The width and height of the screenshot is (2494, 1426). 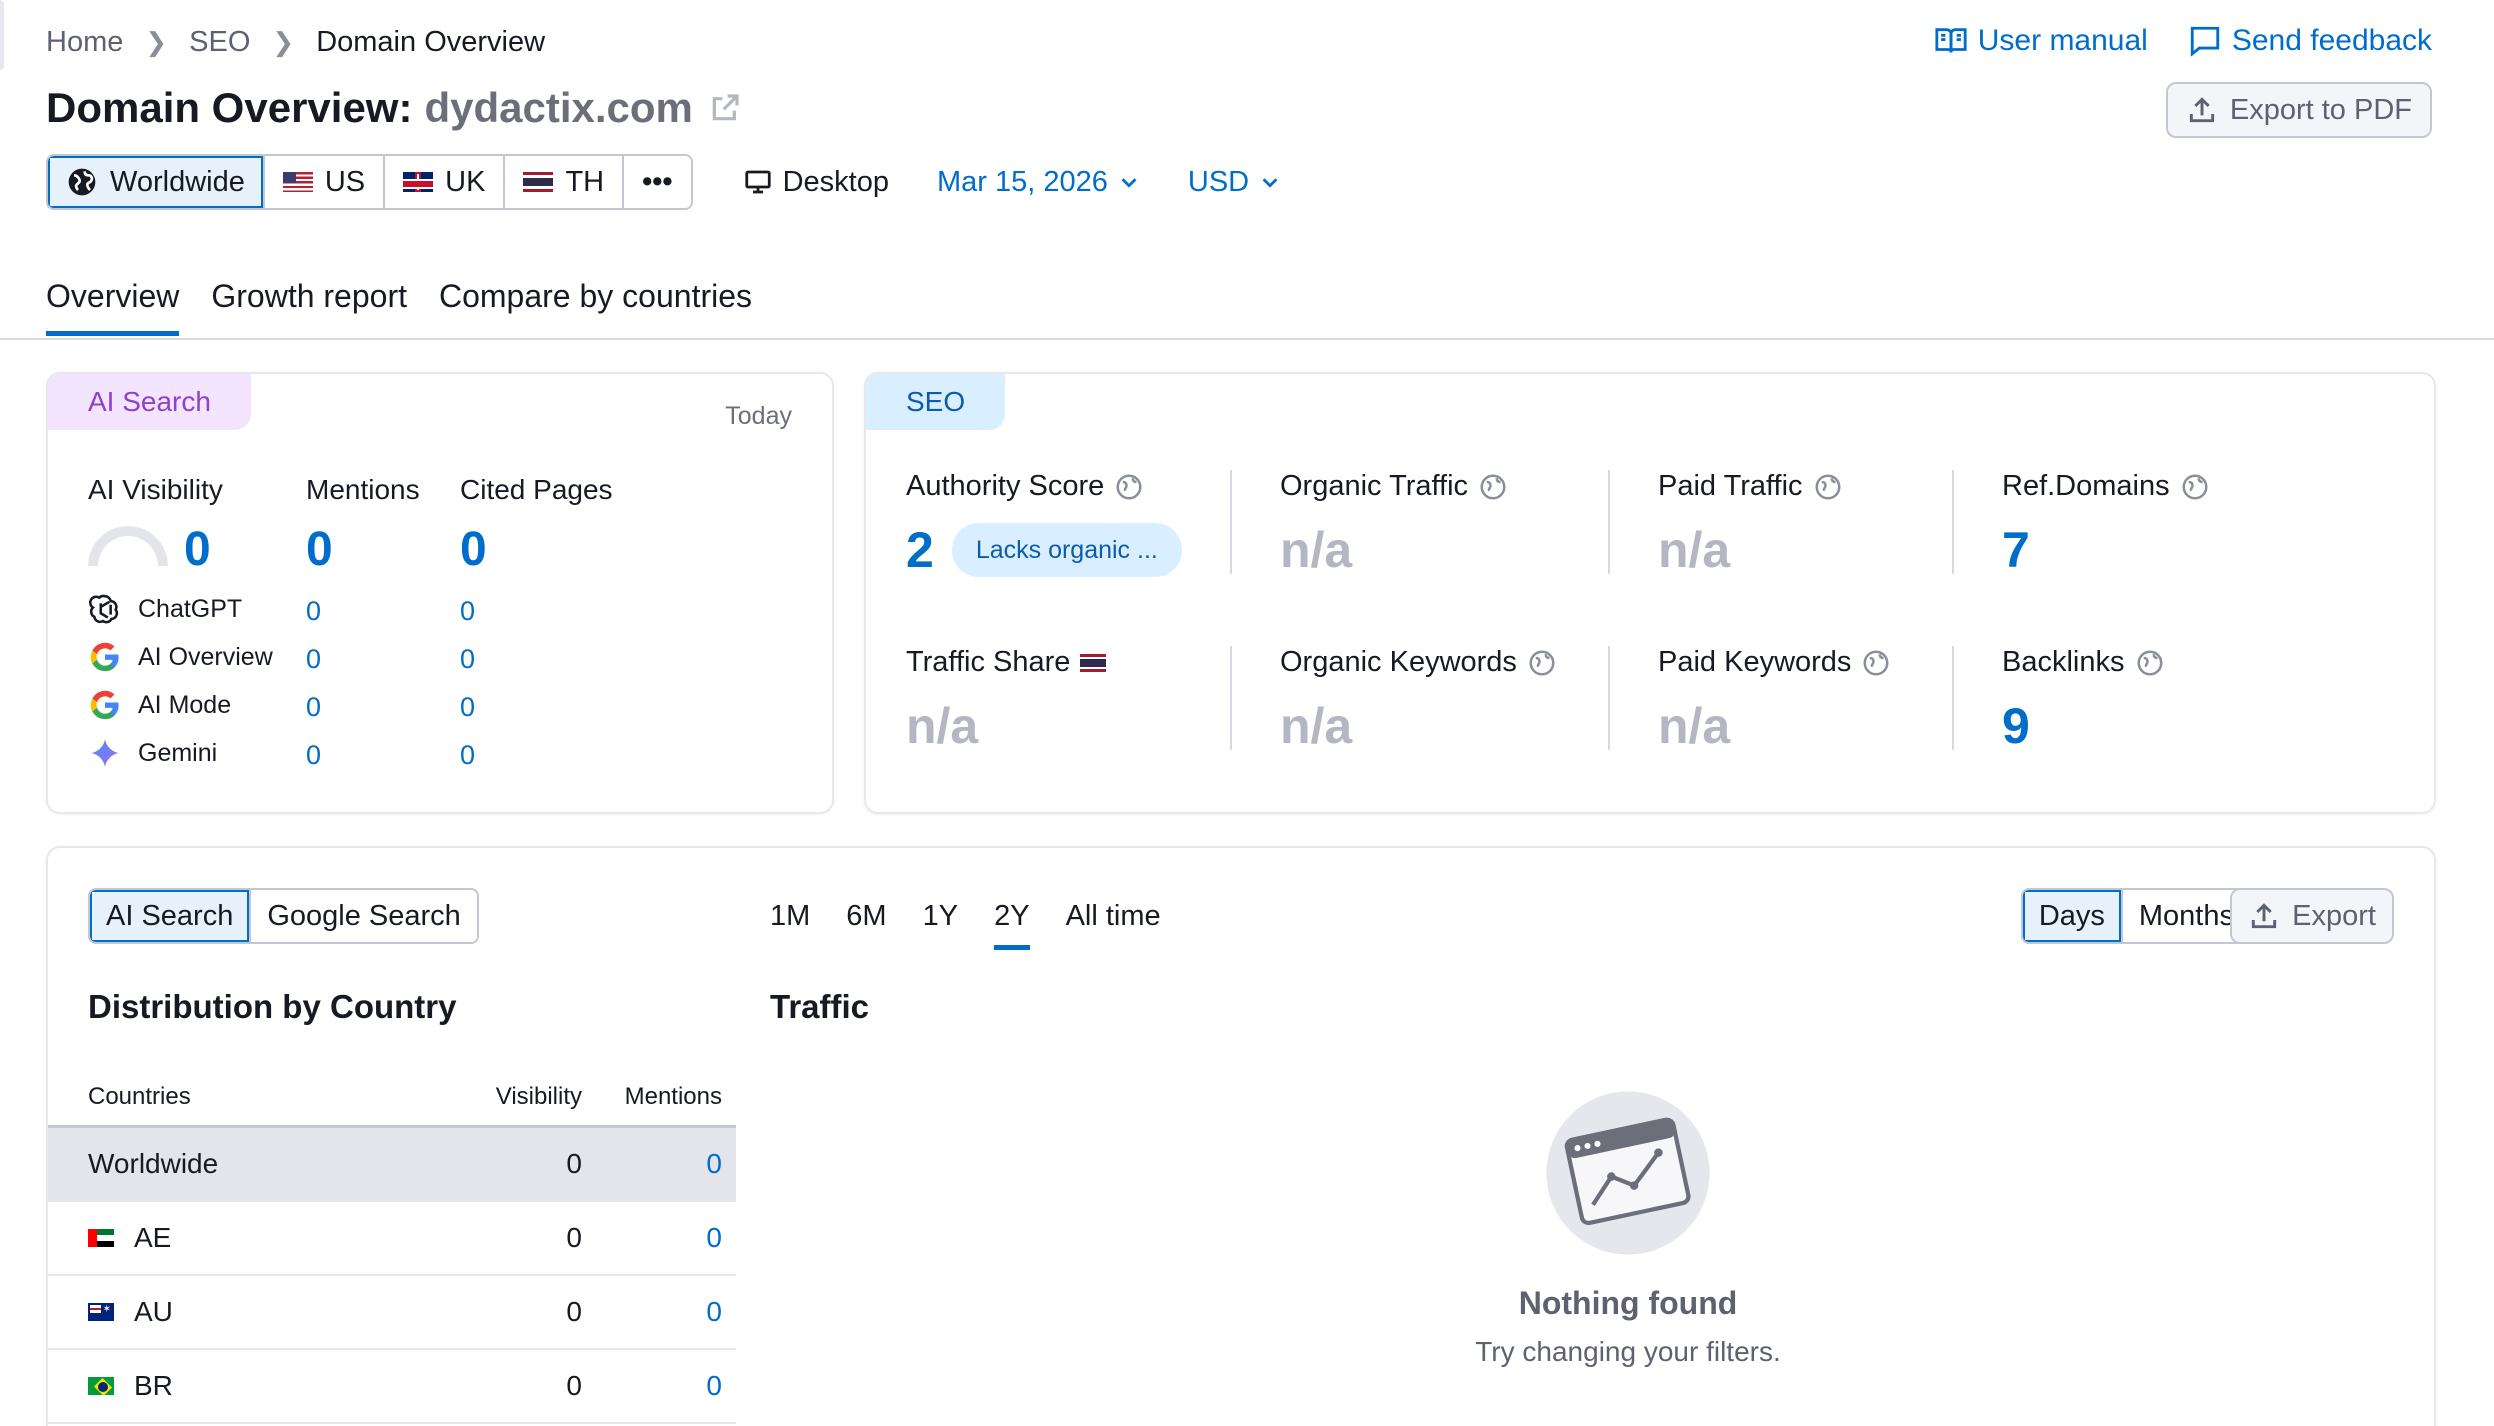 I want to click on page-title: Domain Overview: dydactix.com, so click(x=393, y=108).